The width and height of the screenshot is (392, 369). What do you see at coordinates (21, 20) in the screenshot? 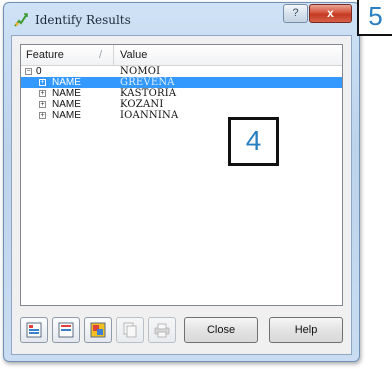
I see `identify-tool-icon` at bounding box center [21, 20].